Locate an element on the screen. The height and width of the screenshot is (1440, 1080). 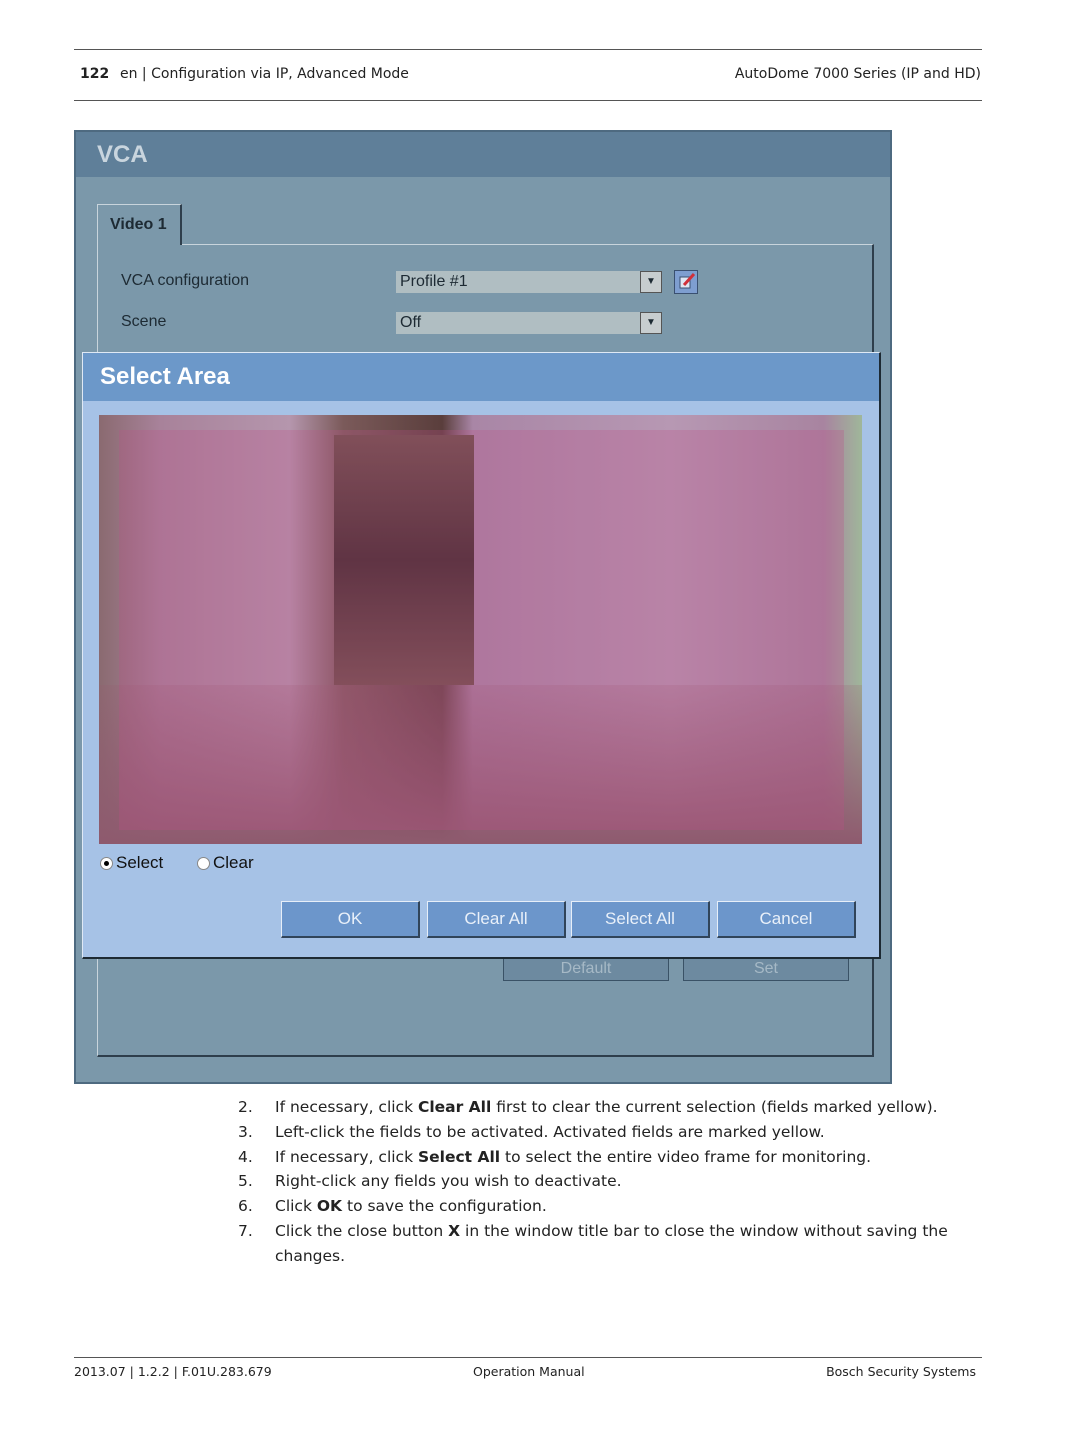
vca-configuration-value: Profile #1 is located at coordinates (434, 281).